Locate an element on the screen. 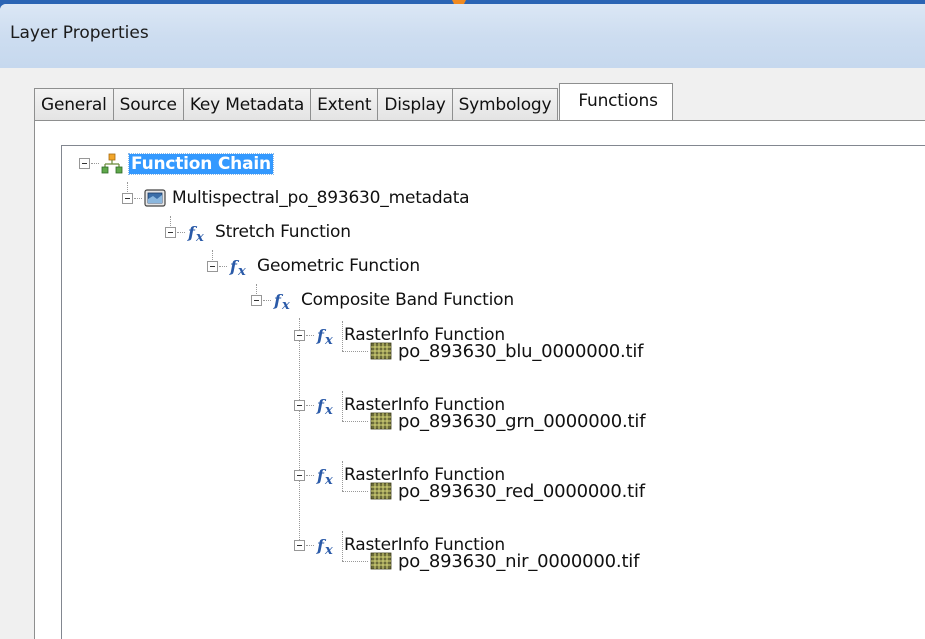 This screenshot has height=639, width=925. tree-node-stretch-function: f x Stretch Function is located at coordinates (269, 232).